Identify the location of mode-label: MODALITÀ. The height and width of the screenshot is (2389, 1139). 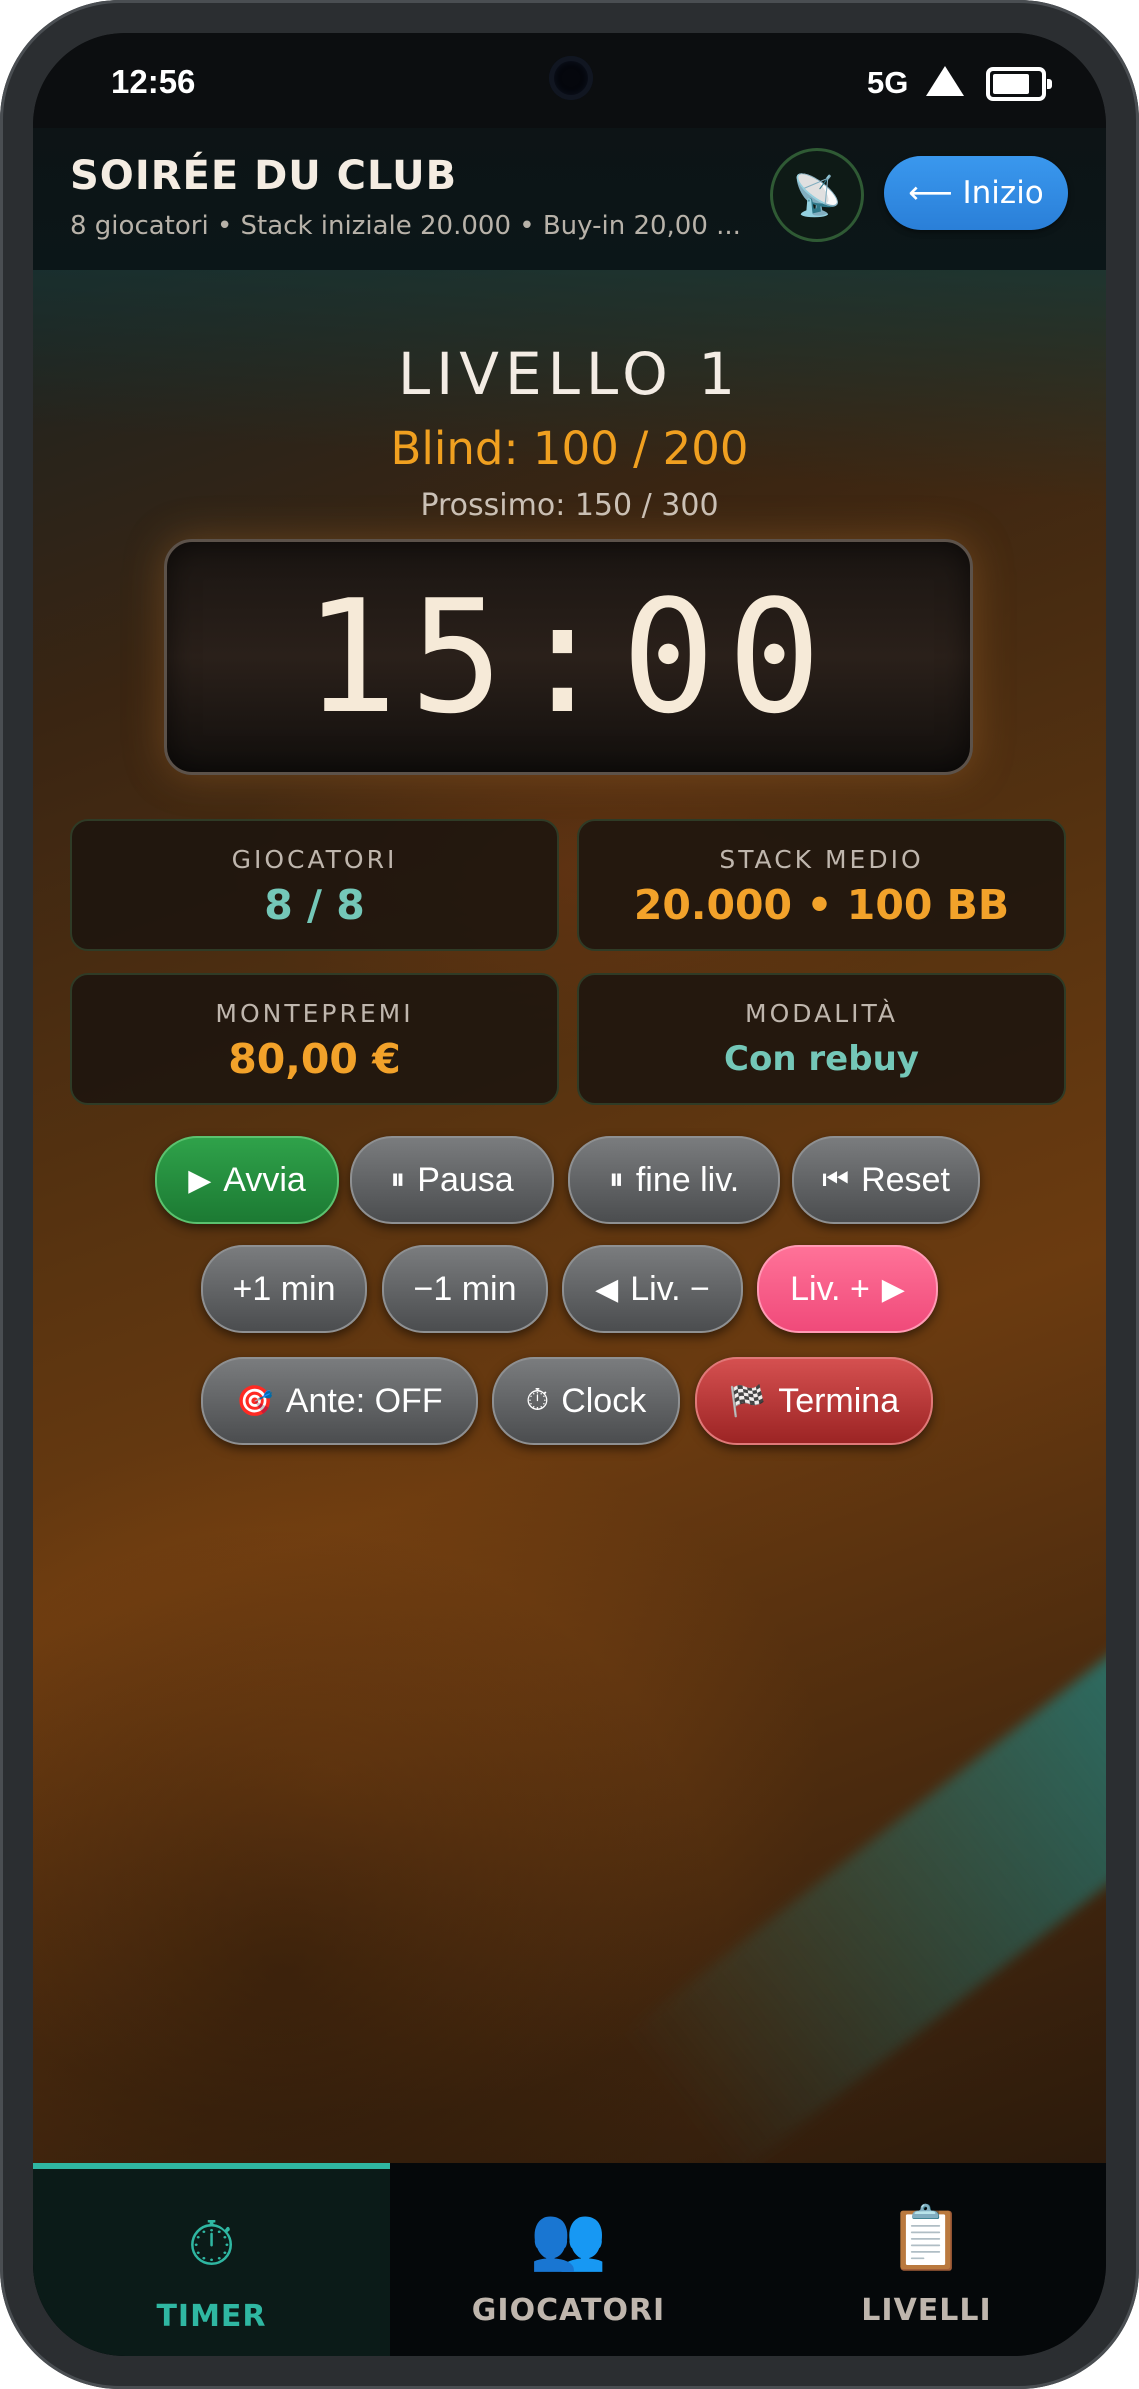
(821, 1013).